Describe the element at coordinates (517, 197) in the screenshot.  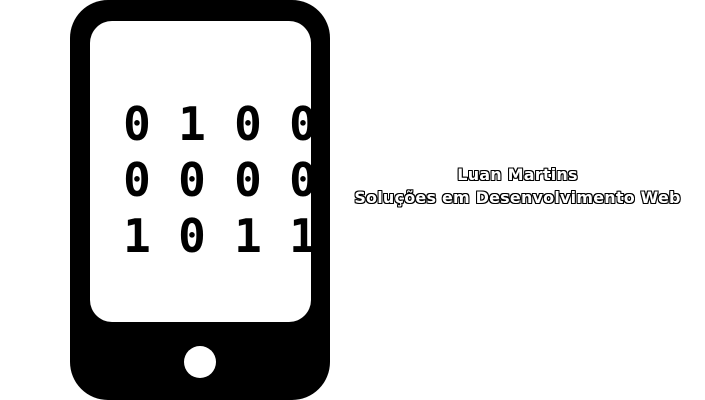
I see `tagline: Soluções em Desenvolvimento Web` at that location.